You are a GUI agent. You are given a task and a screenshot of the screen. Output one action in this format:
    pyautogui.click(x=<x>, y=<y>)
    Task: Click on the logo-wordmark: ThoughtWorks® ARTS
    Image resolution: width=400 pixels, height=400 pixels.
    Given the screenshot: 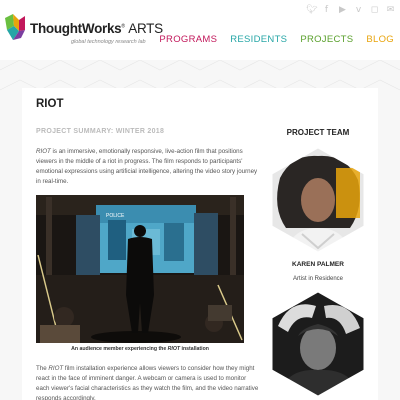 What is the action you would take?
    pyautogui.click(x=96, y=28)
    